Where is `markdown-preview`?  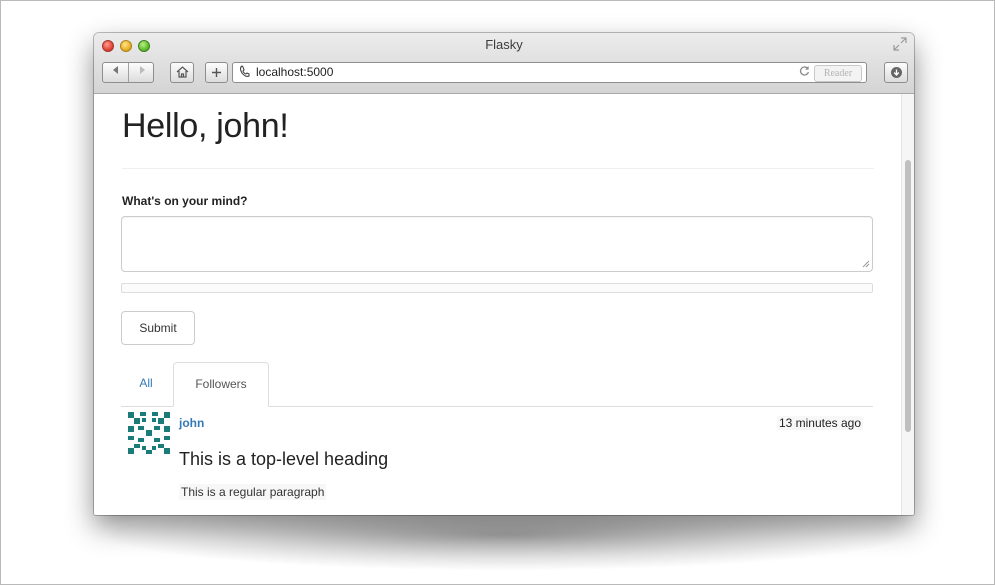
markdown-preview is located at coordinates (497, 288).